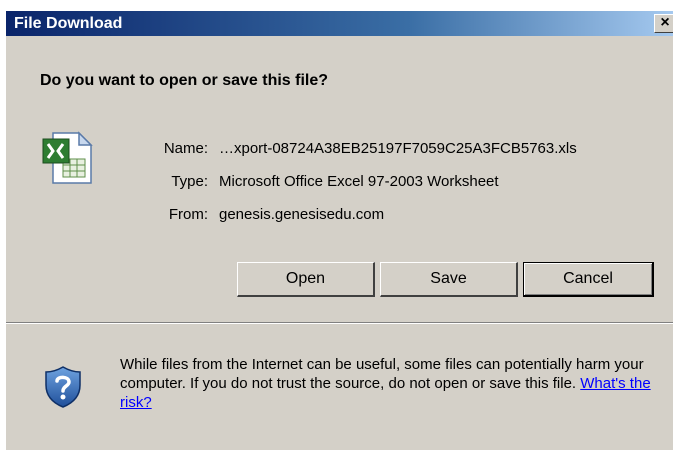  Describe the element at coordinates (302, 214) in the screenshot. I see `from-value: genesis.genesisedu.com` at that location.